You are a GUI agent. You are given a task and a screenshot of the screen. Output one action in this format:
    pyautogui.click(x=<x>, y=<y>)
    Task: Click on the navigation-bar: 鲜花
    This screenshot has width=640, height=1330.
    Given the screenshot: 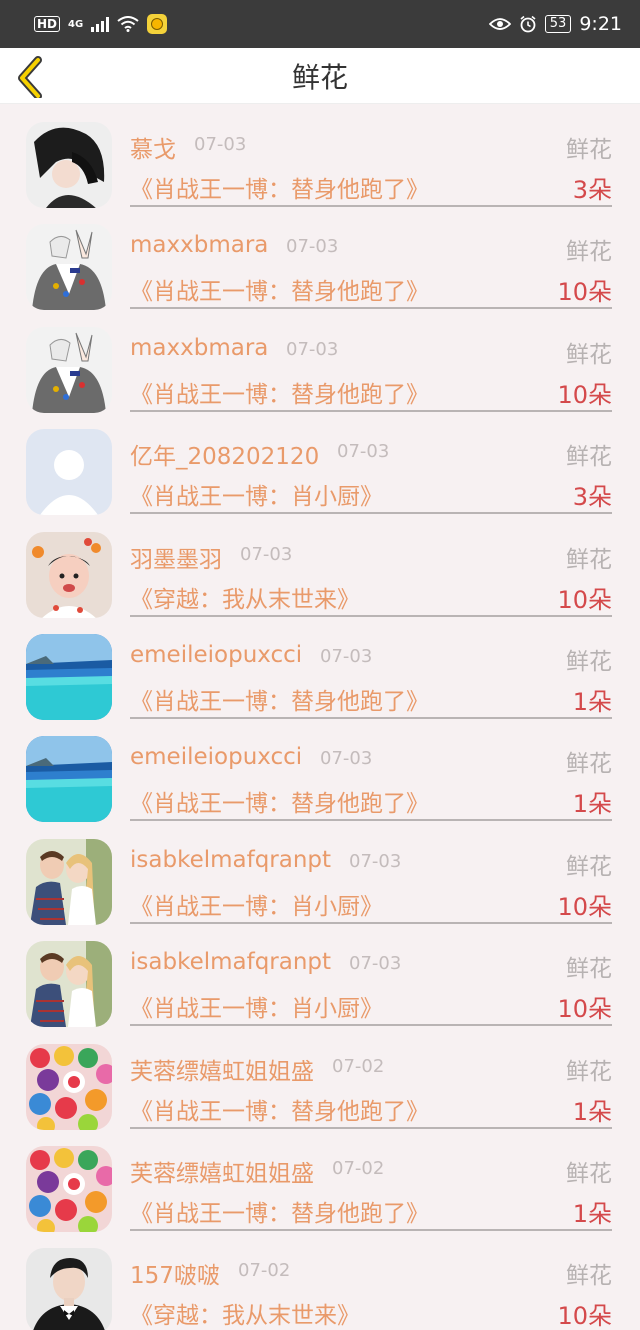 What is the action you would take?
    pyautogui.click(x=320, y=76)
    